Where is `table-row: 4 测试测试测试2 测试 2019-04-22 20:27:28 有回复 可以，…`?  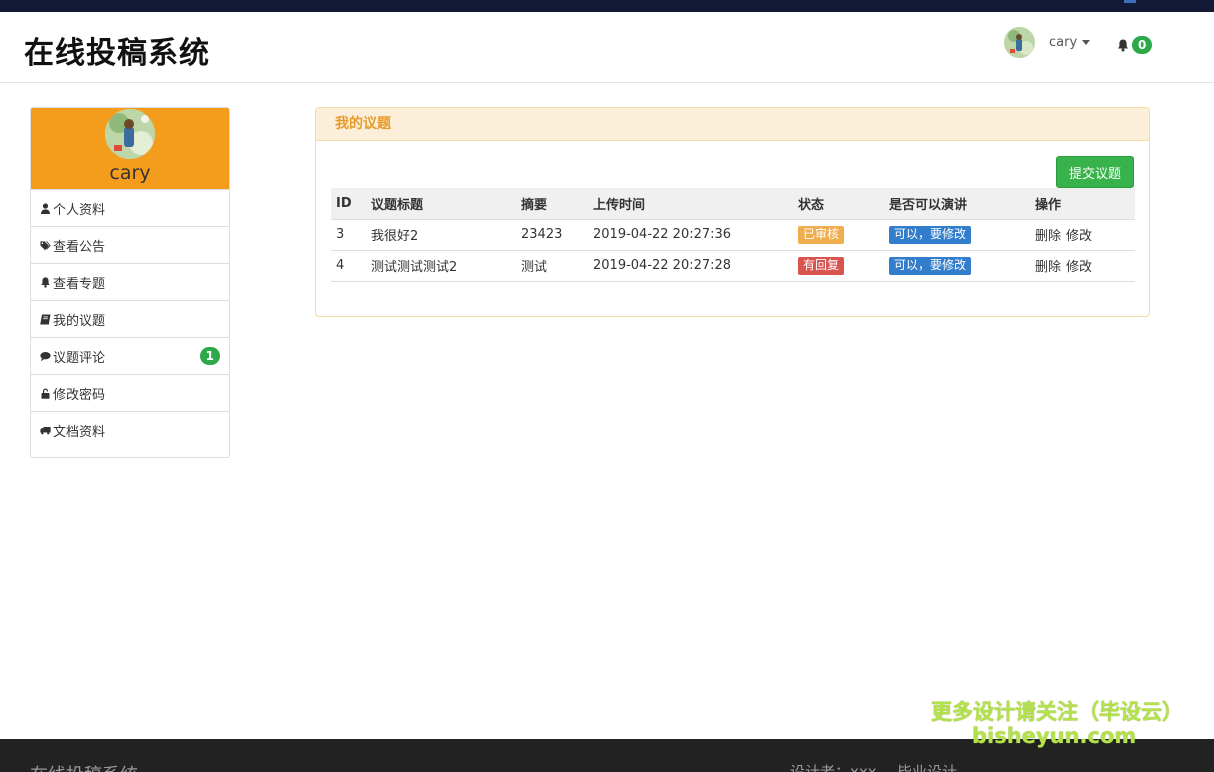 table-row: 4 测试测试测试2 测试 2019-04-22 20:27:28 有回复 可以，… is located at coordinates (733, 266).